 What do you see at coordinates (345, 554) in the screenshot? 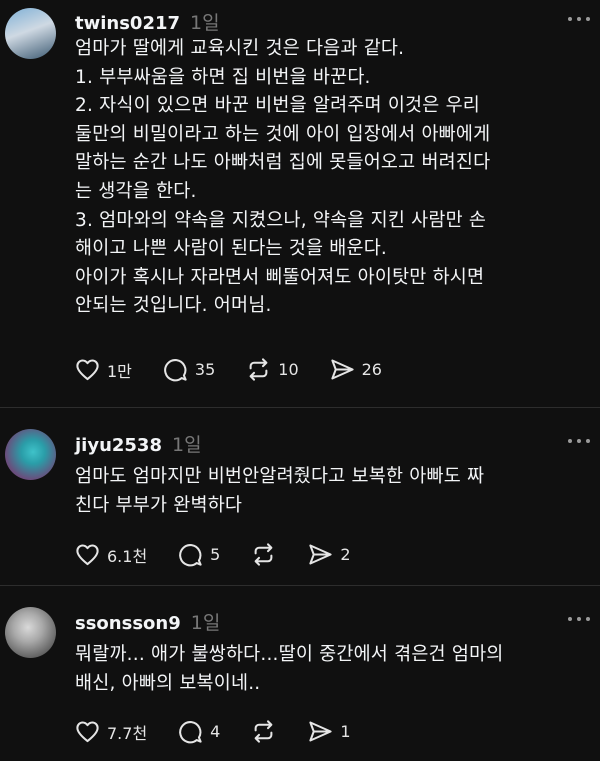
I see `share-count: 2` at bounding box center [345, 554].